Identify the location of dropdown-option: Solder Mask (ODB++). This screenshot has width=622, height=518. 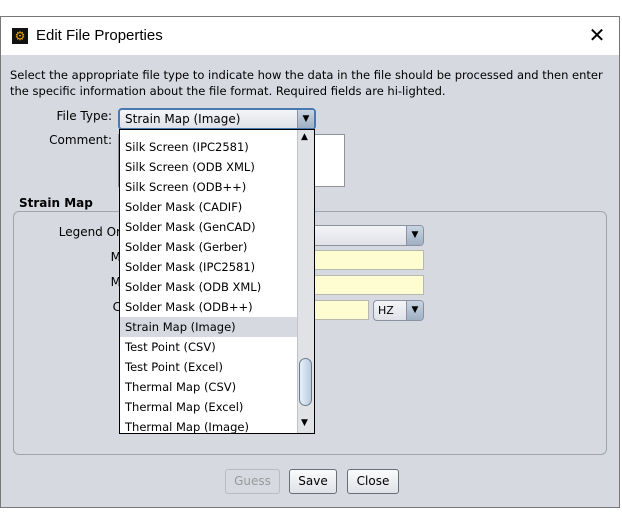
(189, 307).